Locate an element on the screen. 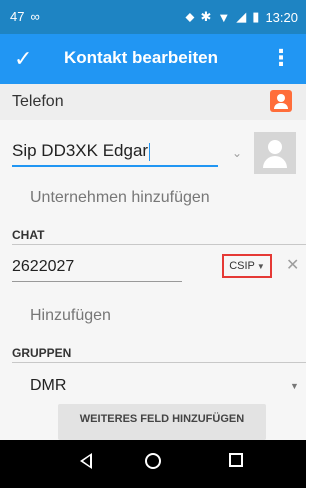 The height and width of the screenshot is (488, 320). remove-icon: ✕ is located at coordinates (292, 265).